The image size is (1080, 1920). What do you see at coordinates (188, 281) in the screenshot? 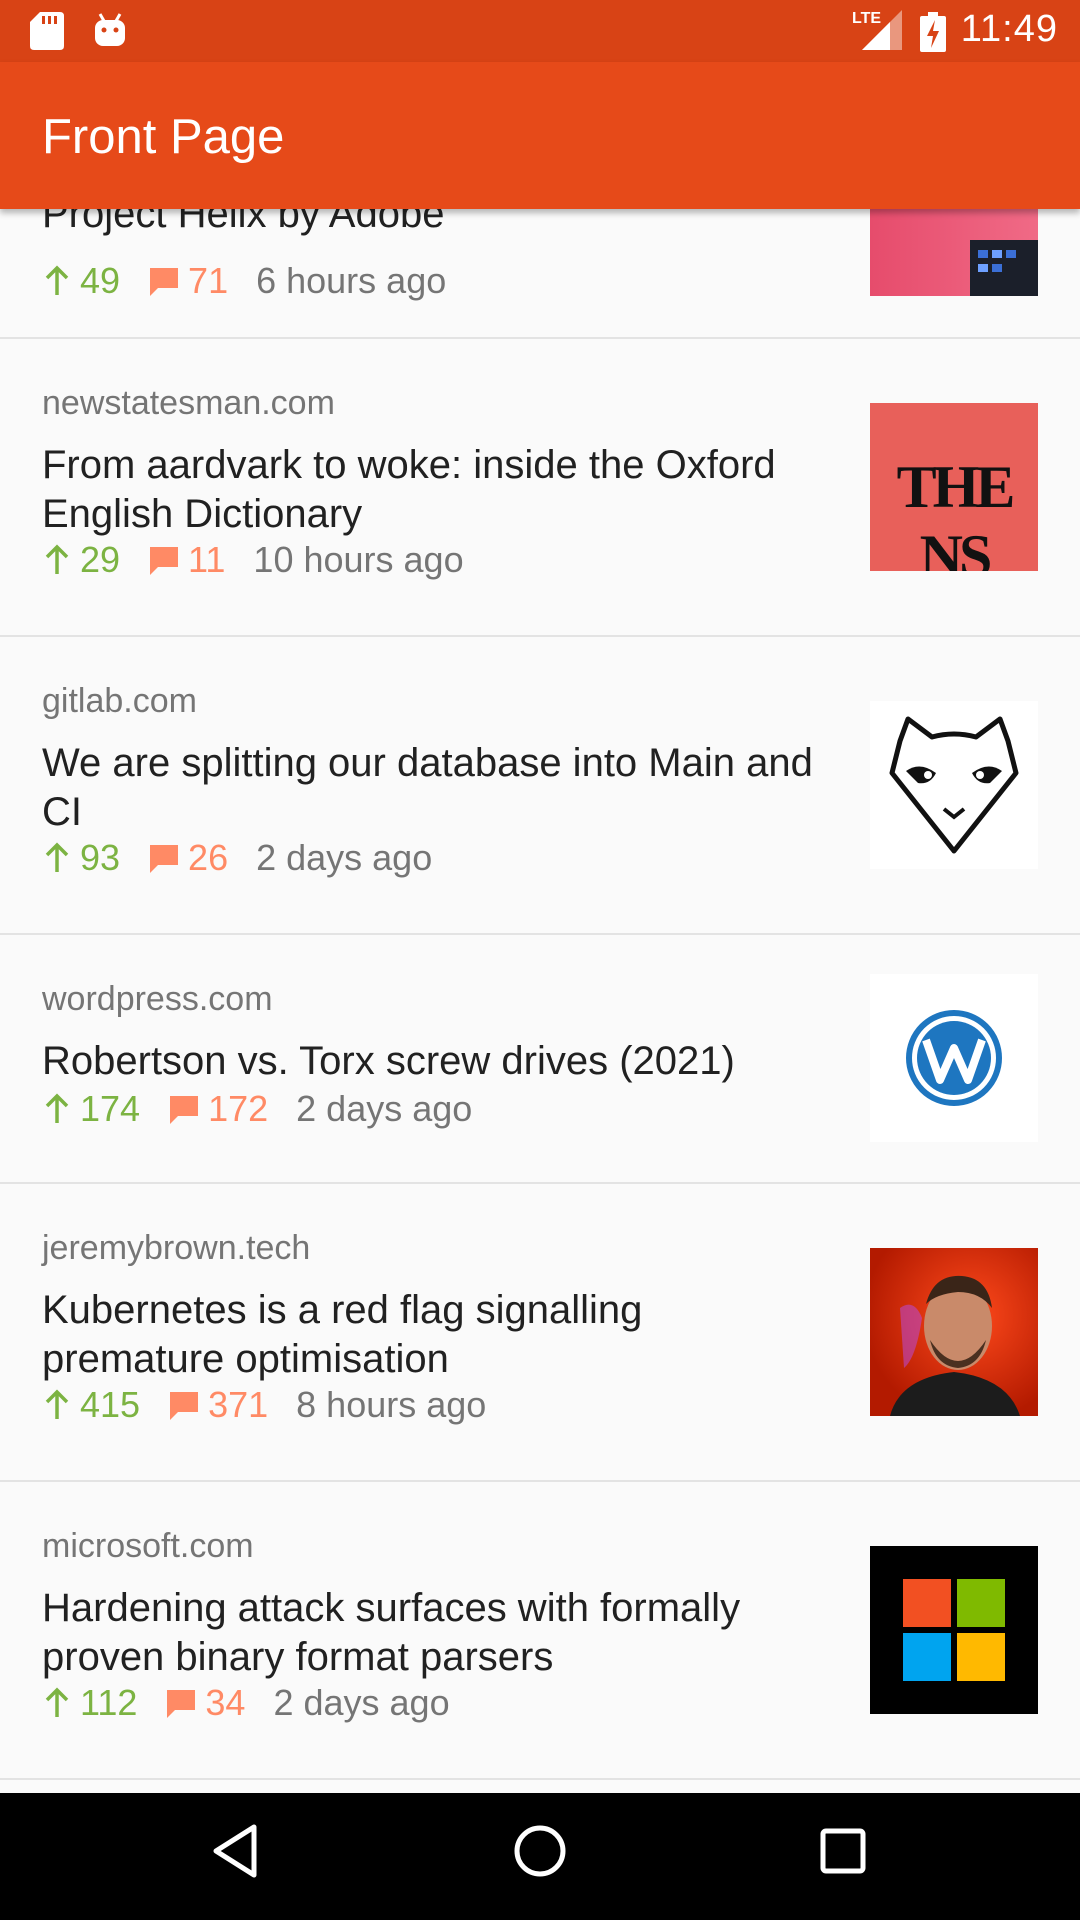
I see `comments: 71` at bounding box center [188, 281].